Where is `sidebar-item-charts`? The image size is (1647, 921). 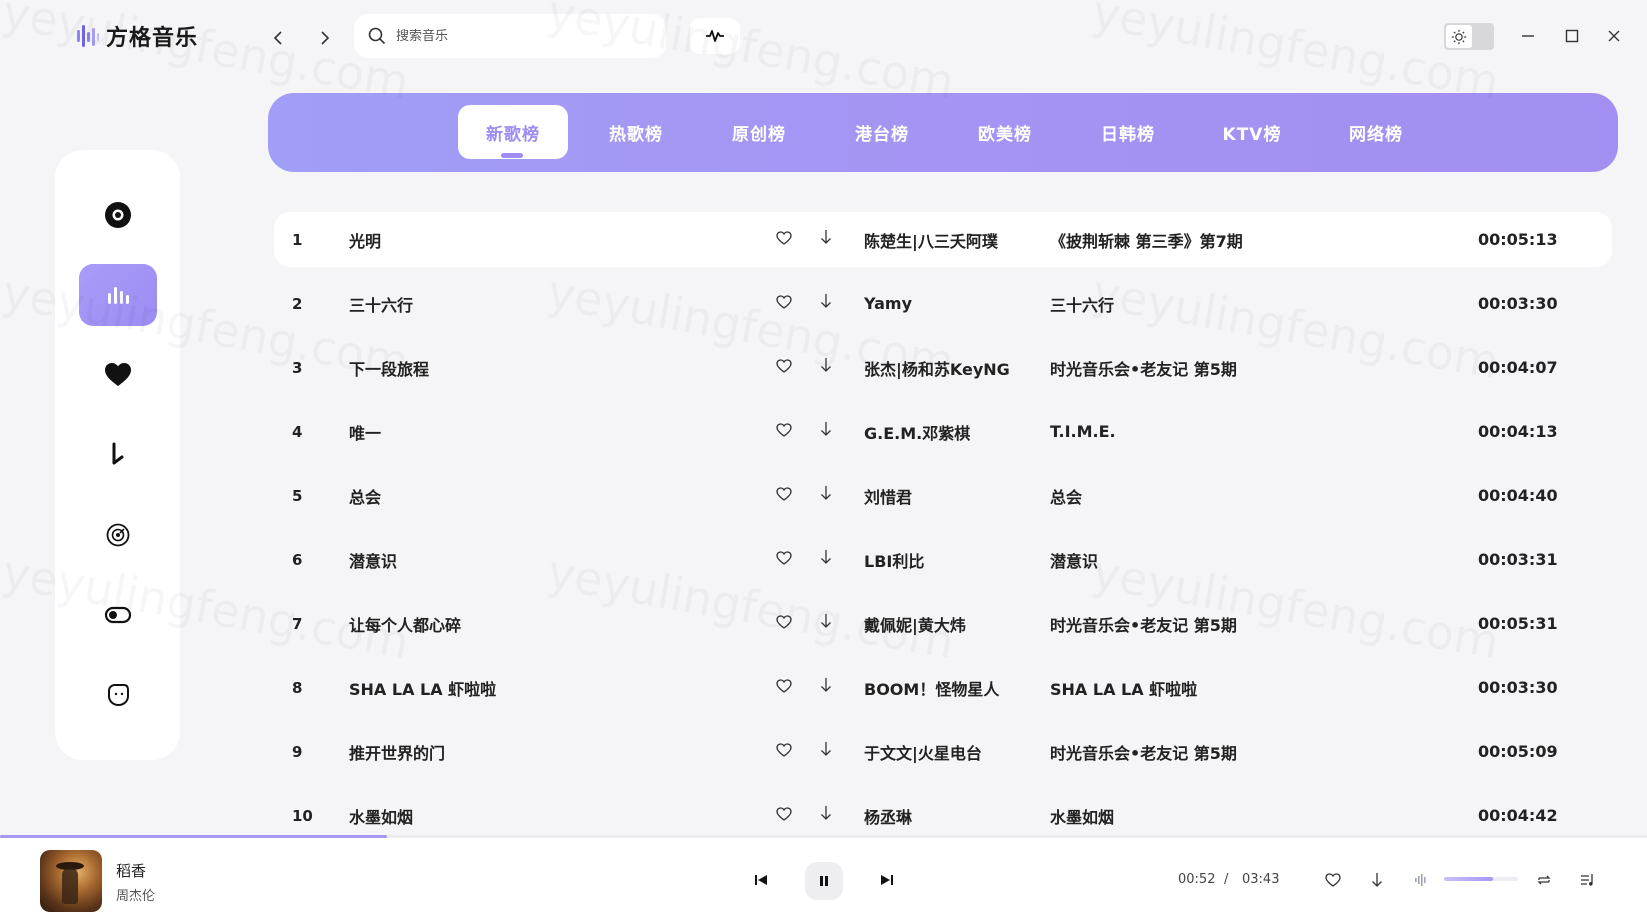 sidebar-item-charts is located at coordinates (118, 295).